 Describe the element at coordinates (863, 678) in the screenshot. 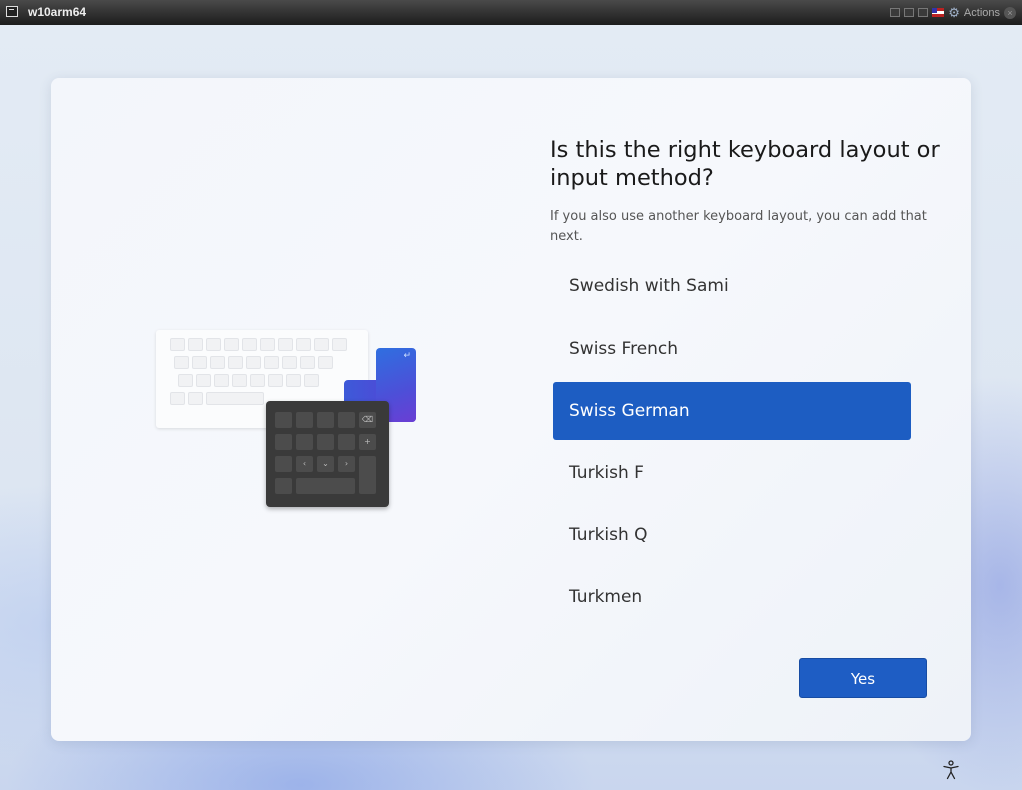

I see `yes-button: Yes` at that location.